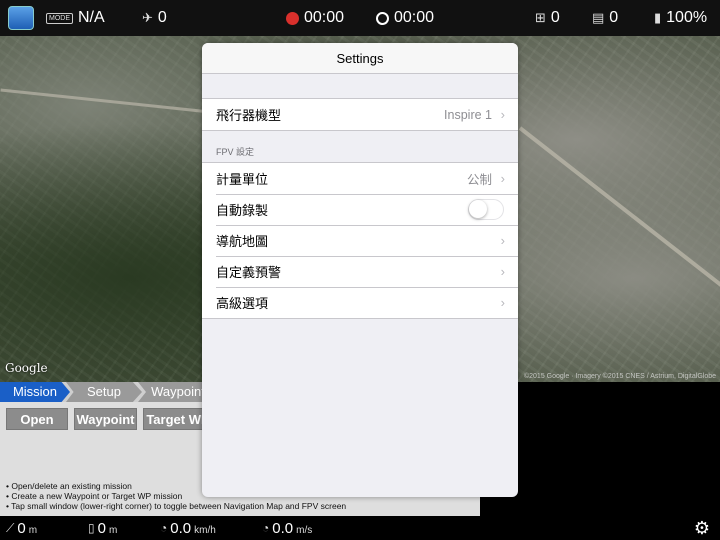 This screenshot has width=720, height=540. I want to click on gps-indicator: ✈ 0, so click(154, 18).